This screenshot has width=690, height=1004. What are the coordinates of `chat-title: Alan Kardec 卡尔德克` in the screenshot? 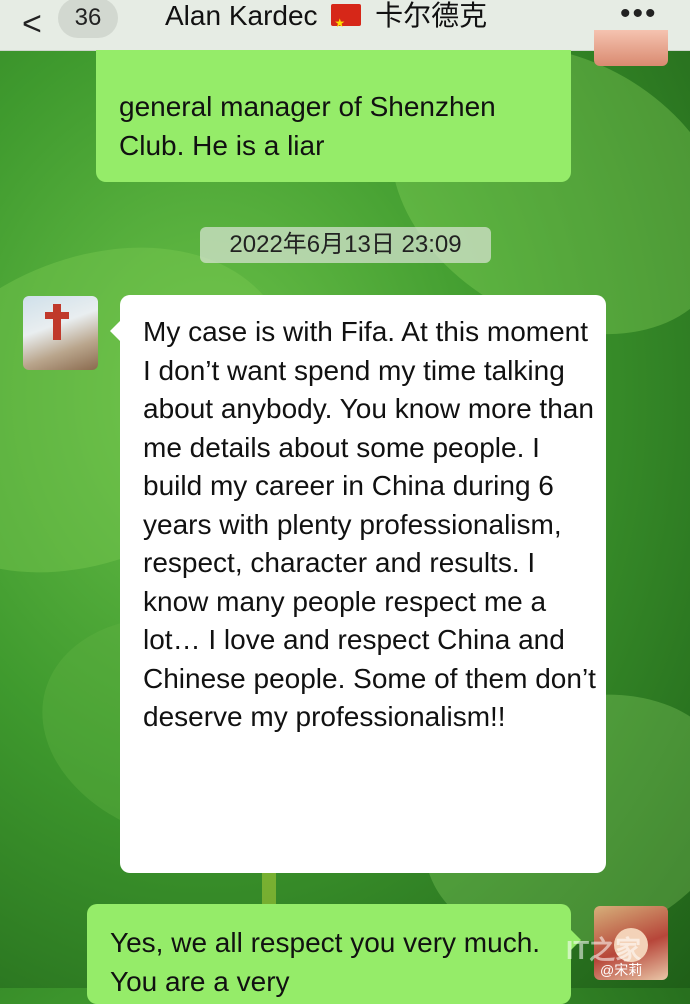 It's located at (326, 21).